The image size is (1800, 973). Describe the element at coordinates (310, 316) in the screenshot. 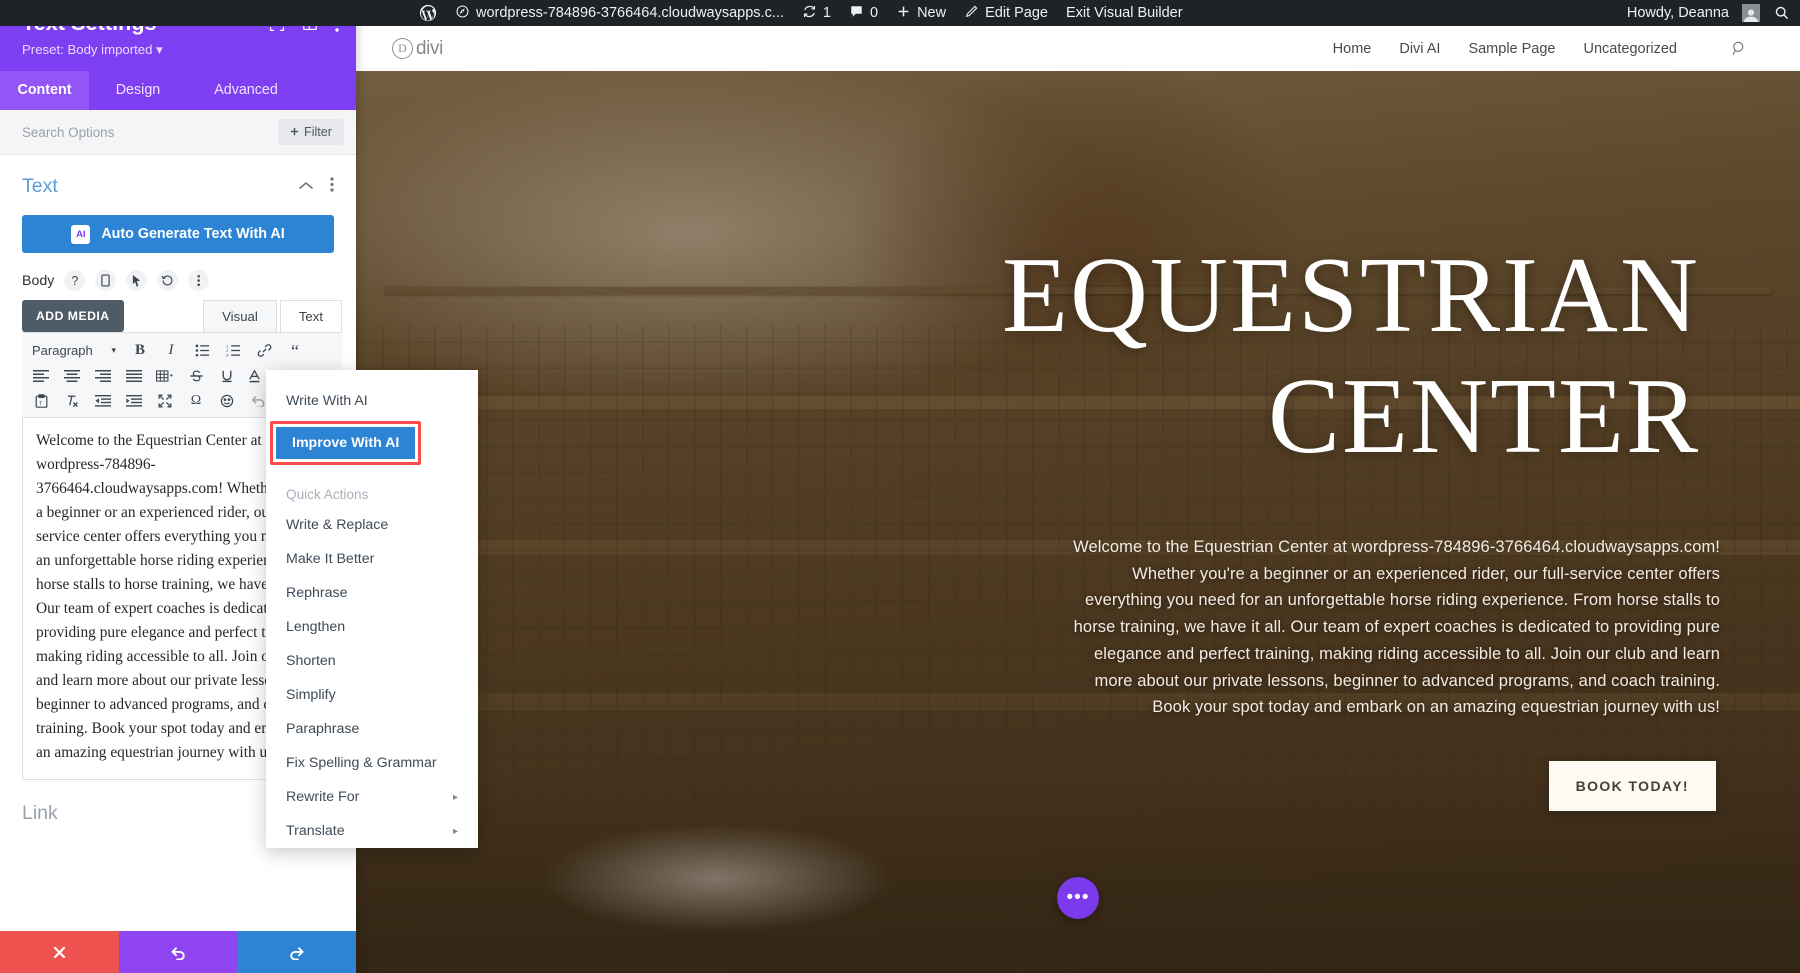

I see `tab-text: Text` at that location.